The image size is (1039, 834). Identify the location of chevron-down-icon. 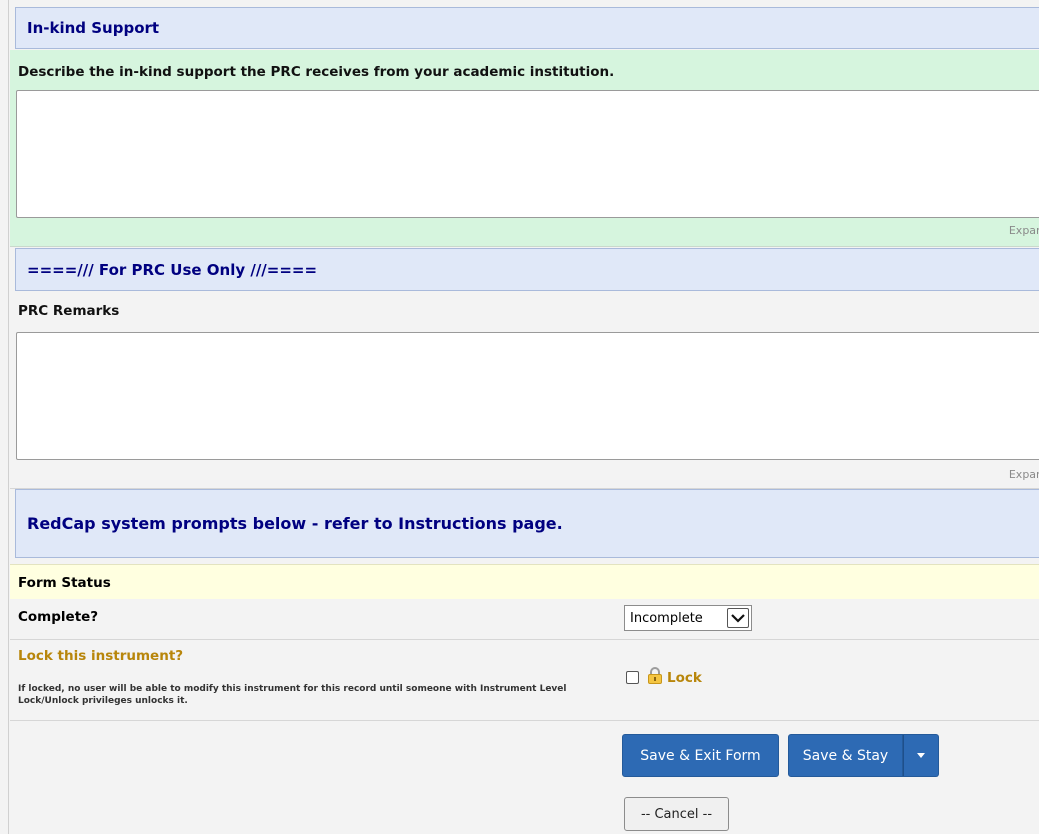
(738, 618).